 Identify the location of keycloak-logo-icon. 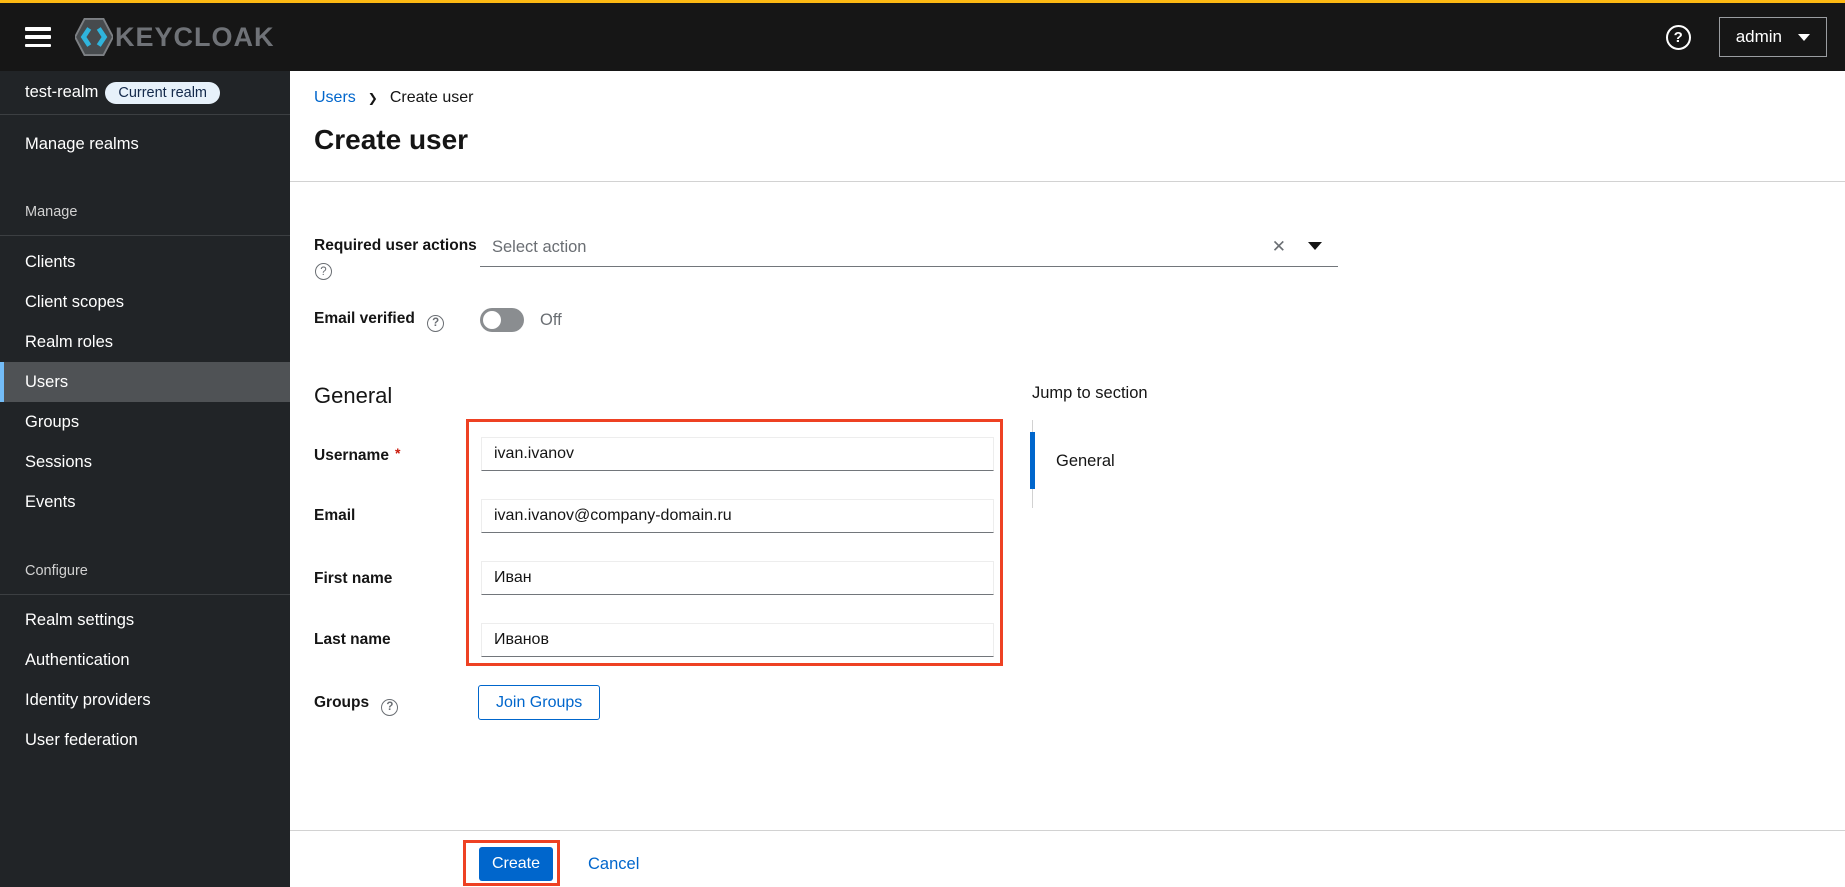
(94, 36).